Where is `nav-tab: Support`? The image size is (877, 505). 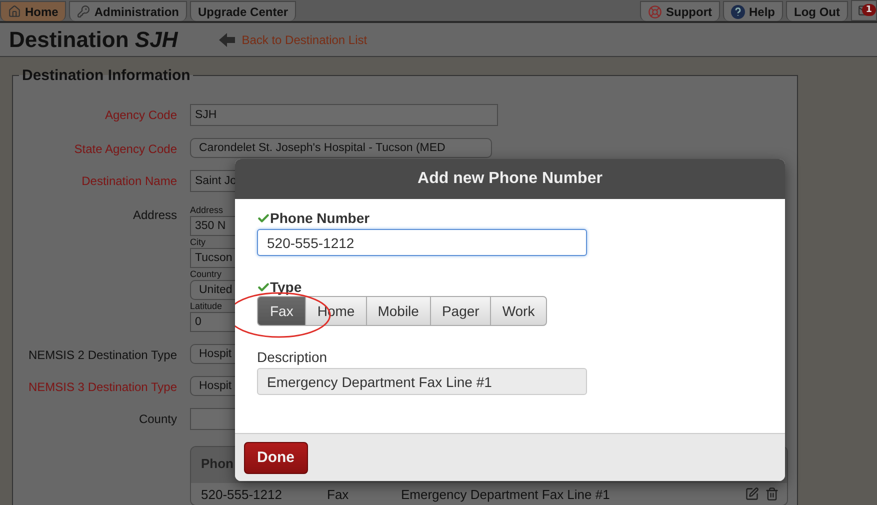
nav-tab: Support is located at coordinates (680, 11).